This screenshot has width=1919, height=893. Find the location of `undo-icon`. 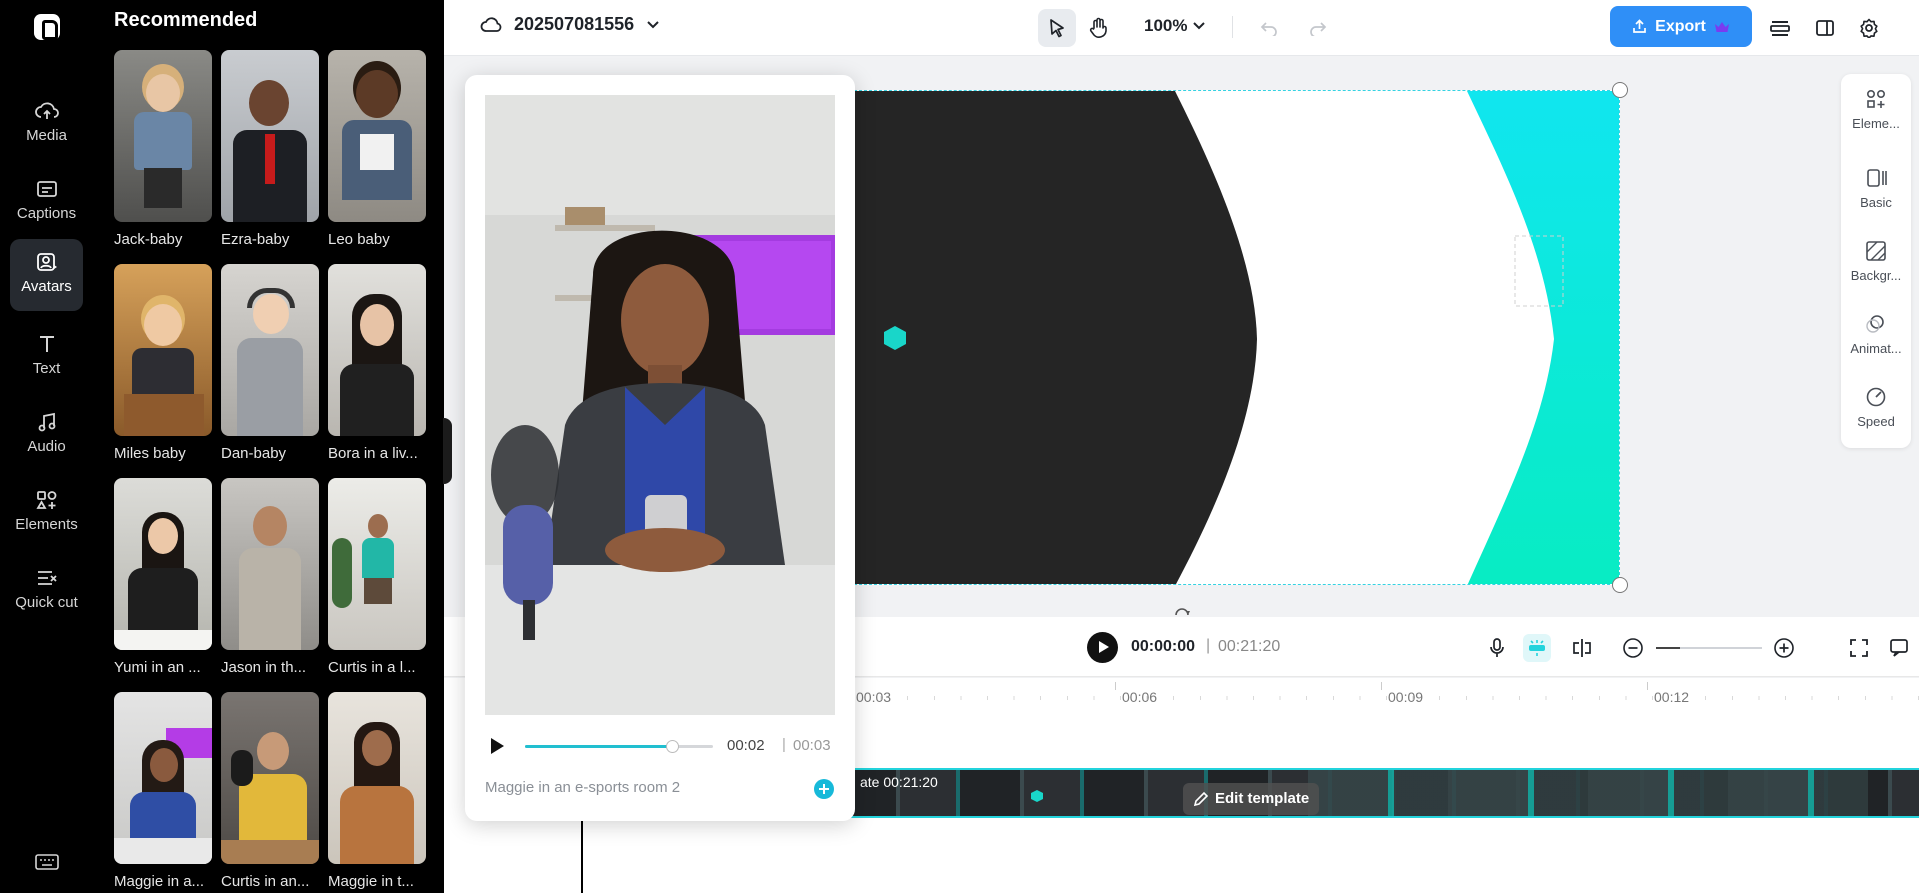

undo-icon is located at coordinates (1268, 29).